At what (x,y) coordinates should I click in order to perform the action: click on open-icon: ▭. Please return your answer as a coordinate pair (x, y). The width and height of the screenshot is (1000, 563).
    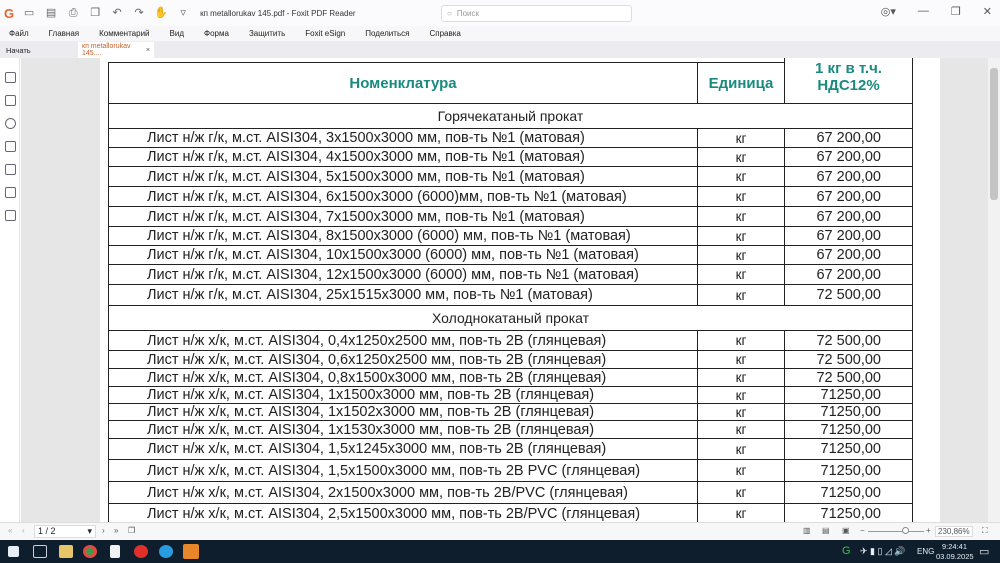
    Looking at the image, I should click on (29, 13).